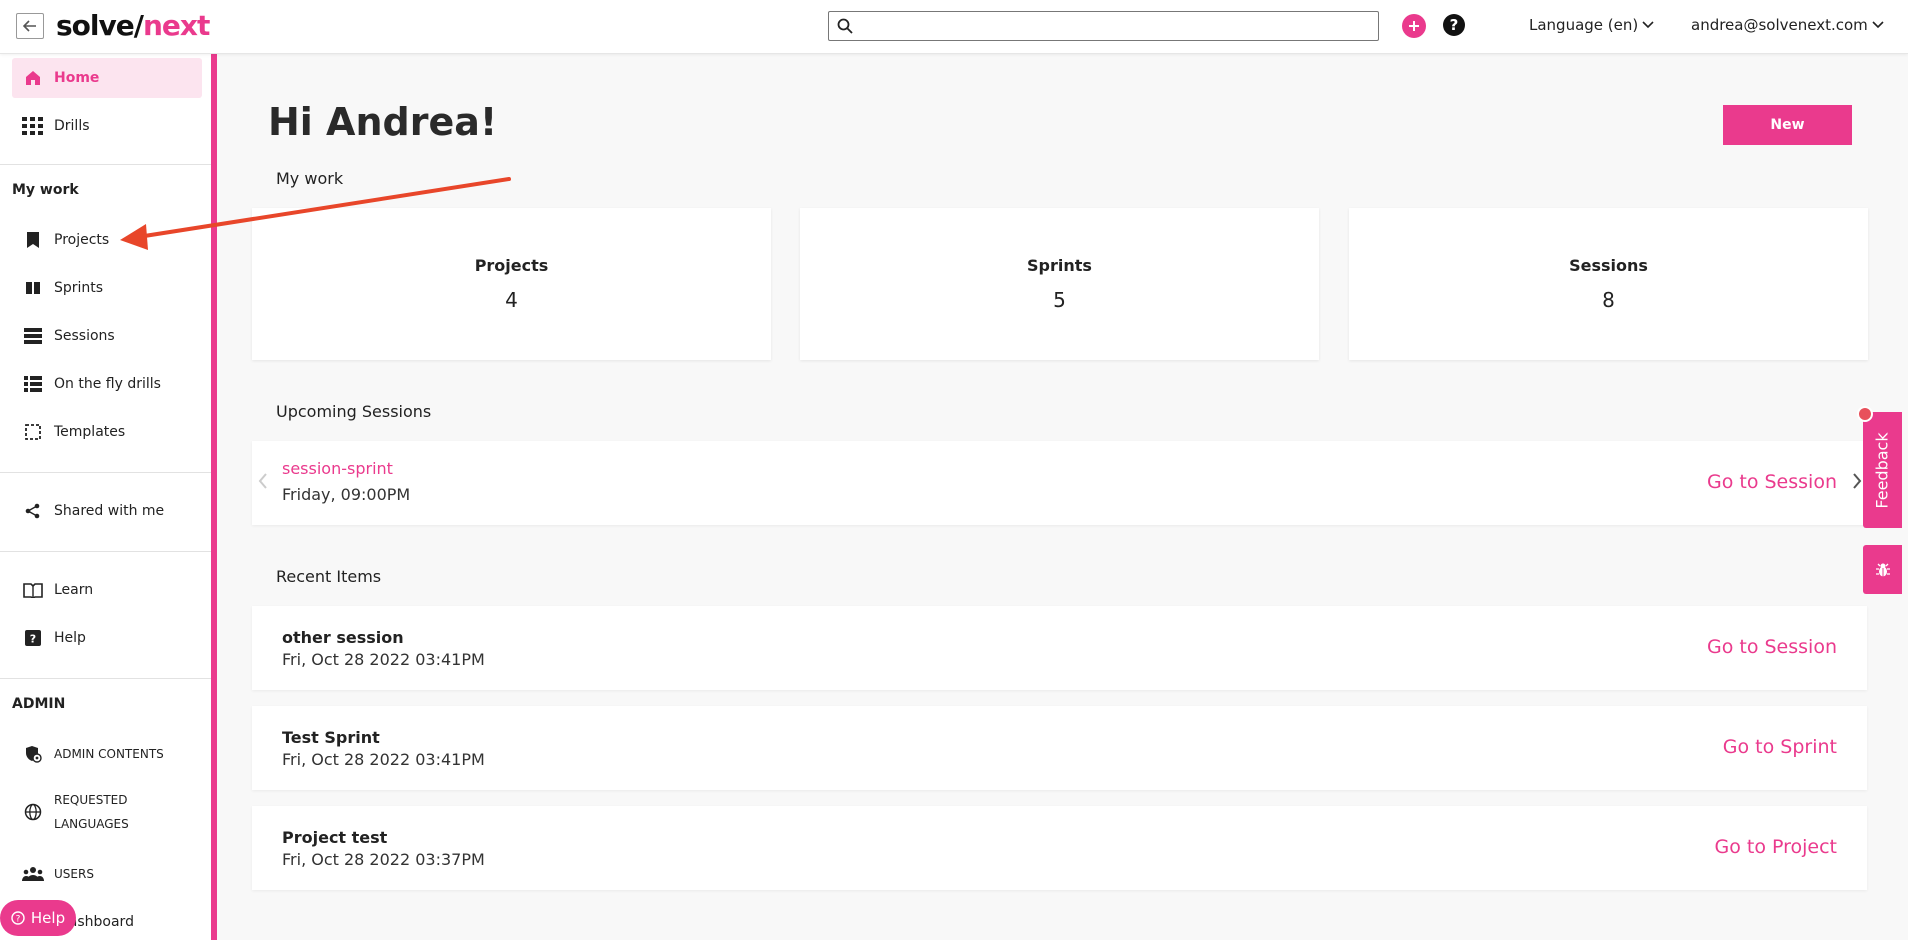  What do you see at coordinates (107, 638) in the screenshot?
I see `sidebar-item-help: ? Help` at bounding box center [107, 638].